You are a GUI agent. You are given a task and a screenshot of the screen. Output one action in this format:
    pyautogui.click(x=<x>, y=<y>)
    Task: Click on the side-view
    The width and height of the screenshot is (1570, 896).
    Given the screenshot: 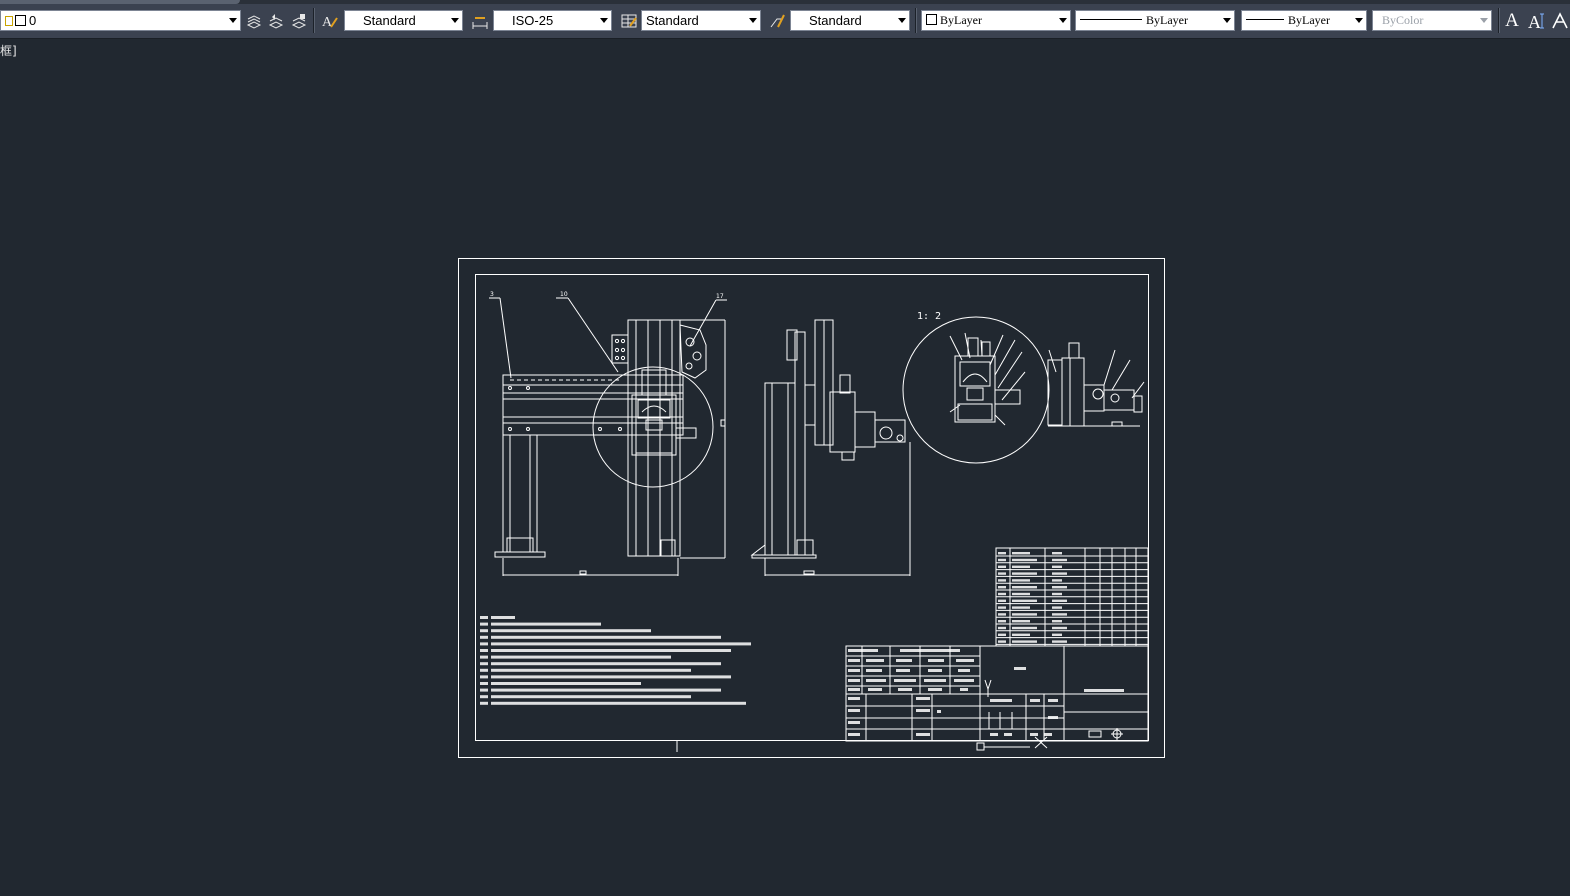 What is the action you would take?
    pyautogui.click(x=830, y=447)
    